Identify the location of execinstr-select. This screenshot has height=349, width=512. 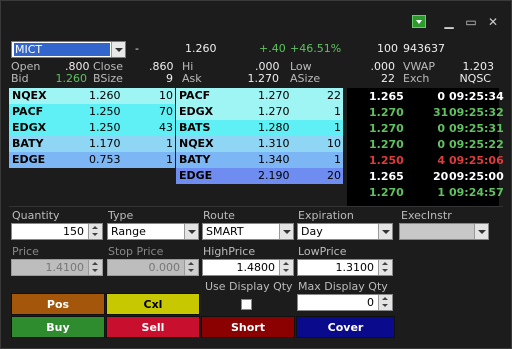
(444, 231).